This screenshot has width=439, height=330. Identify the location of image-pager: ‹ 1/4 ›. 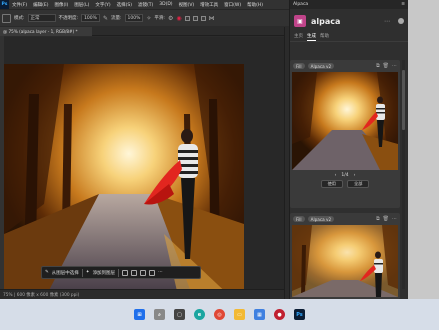
(345, 175).